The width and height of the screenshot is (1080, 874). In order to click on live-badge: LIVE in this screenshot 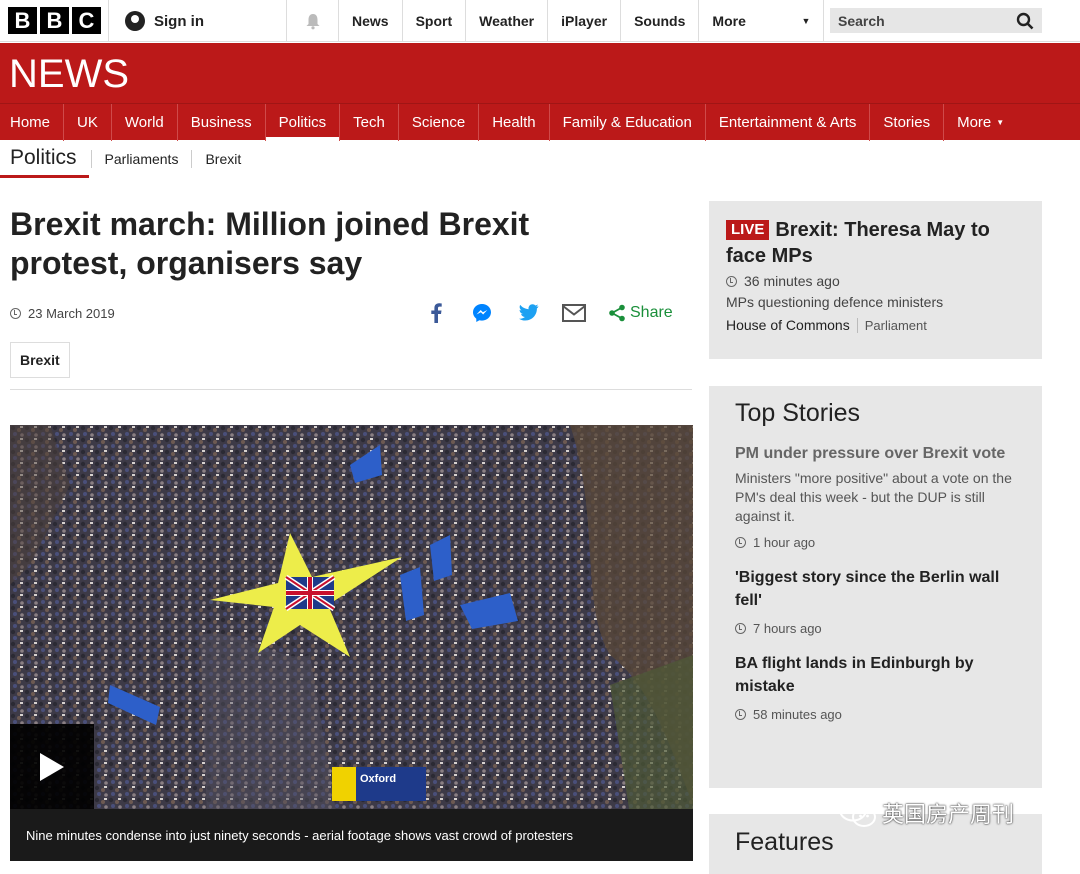, I will do `click(748, 230)`.